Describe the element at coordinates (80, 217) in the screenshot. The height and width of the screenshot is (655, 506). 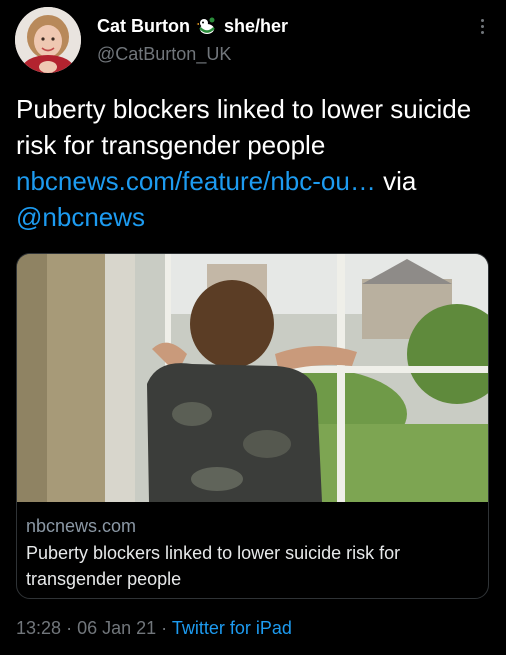
I see `tweet-mention: @nbcnews` at that location.